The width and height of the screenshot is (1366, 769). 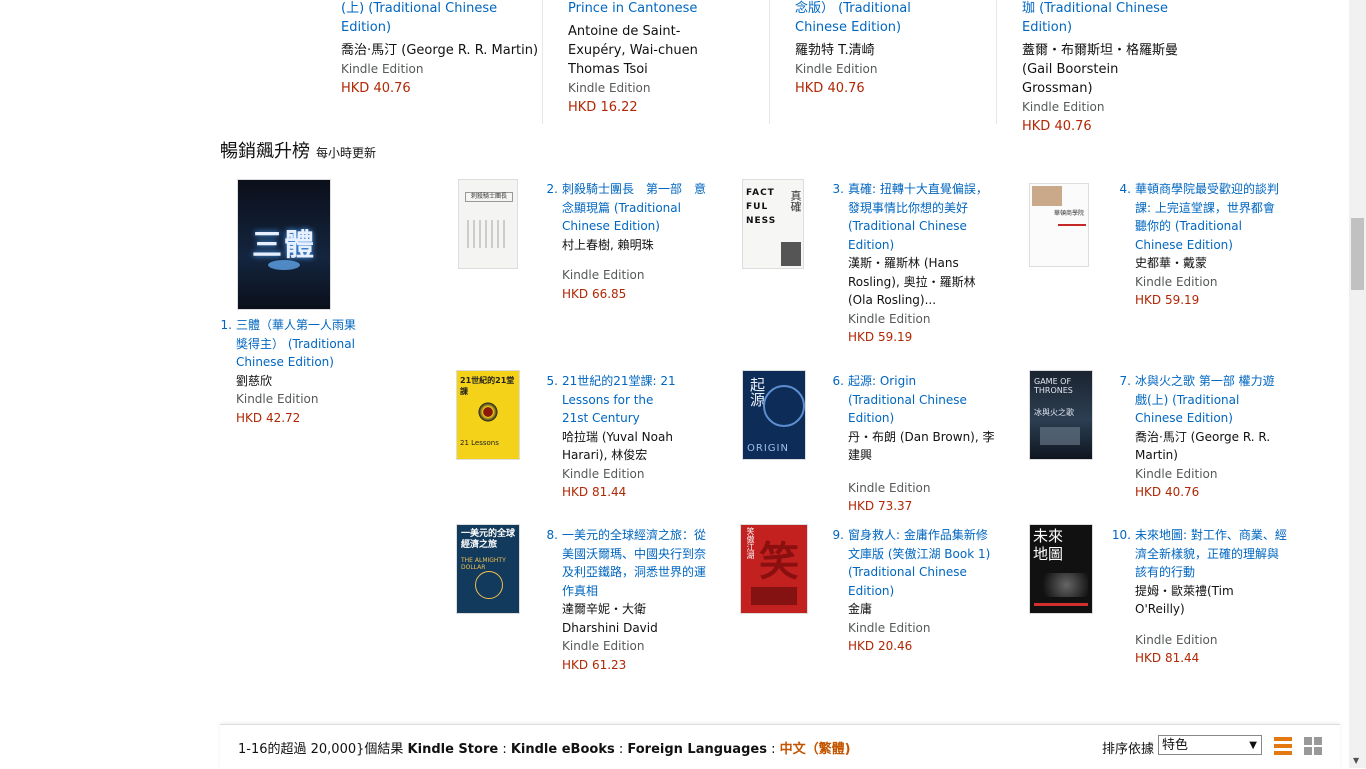 I want to click on cover-text: 未來地圖, so click(x=1048, y=545).